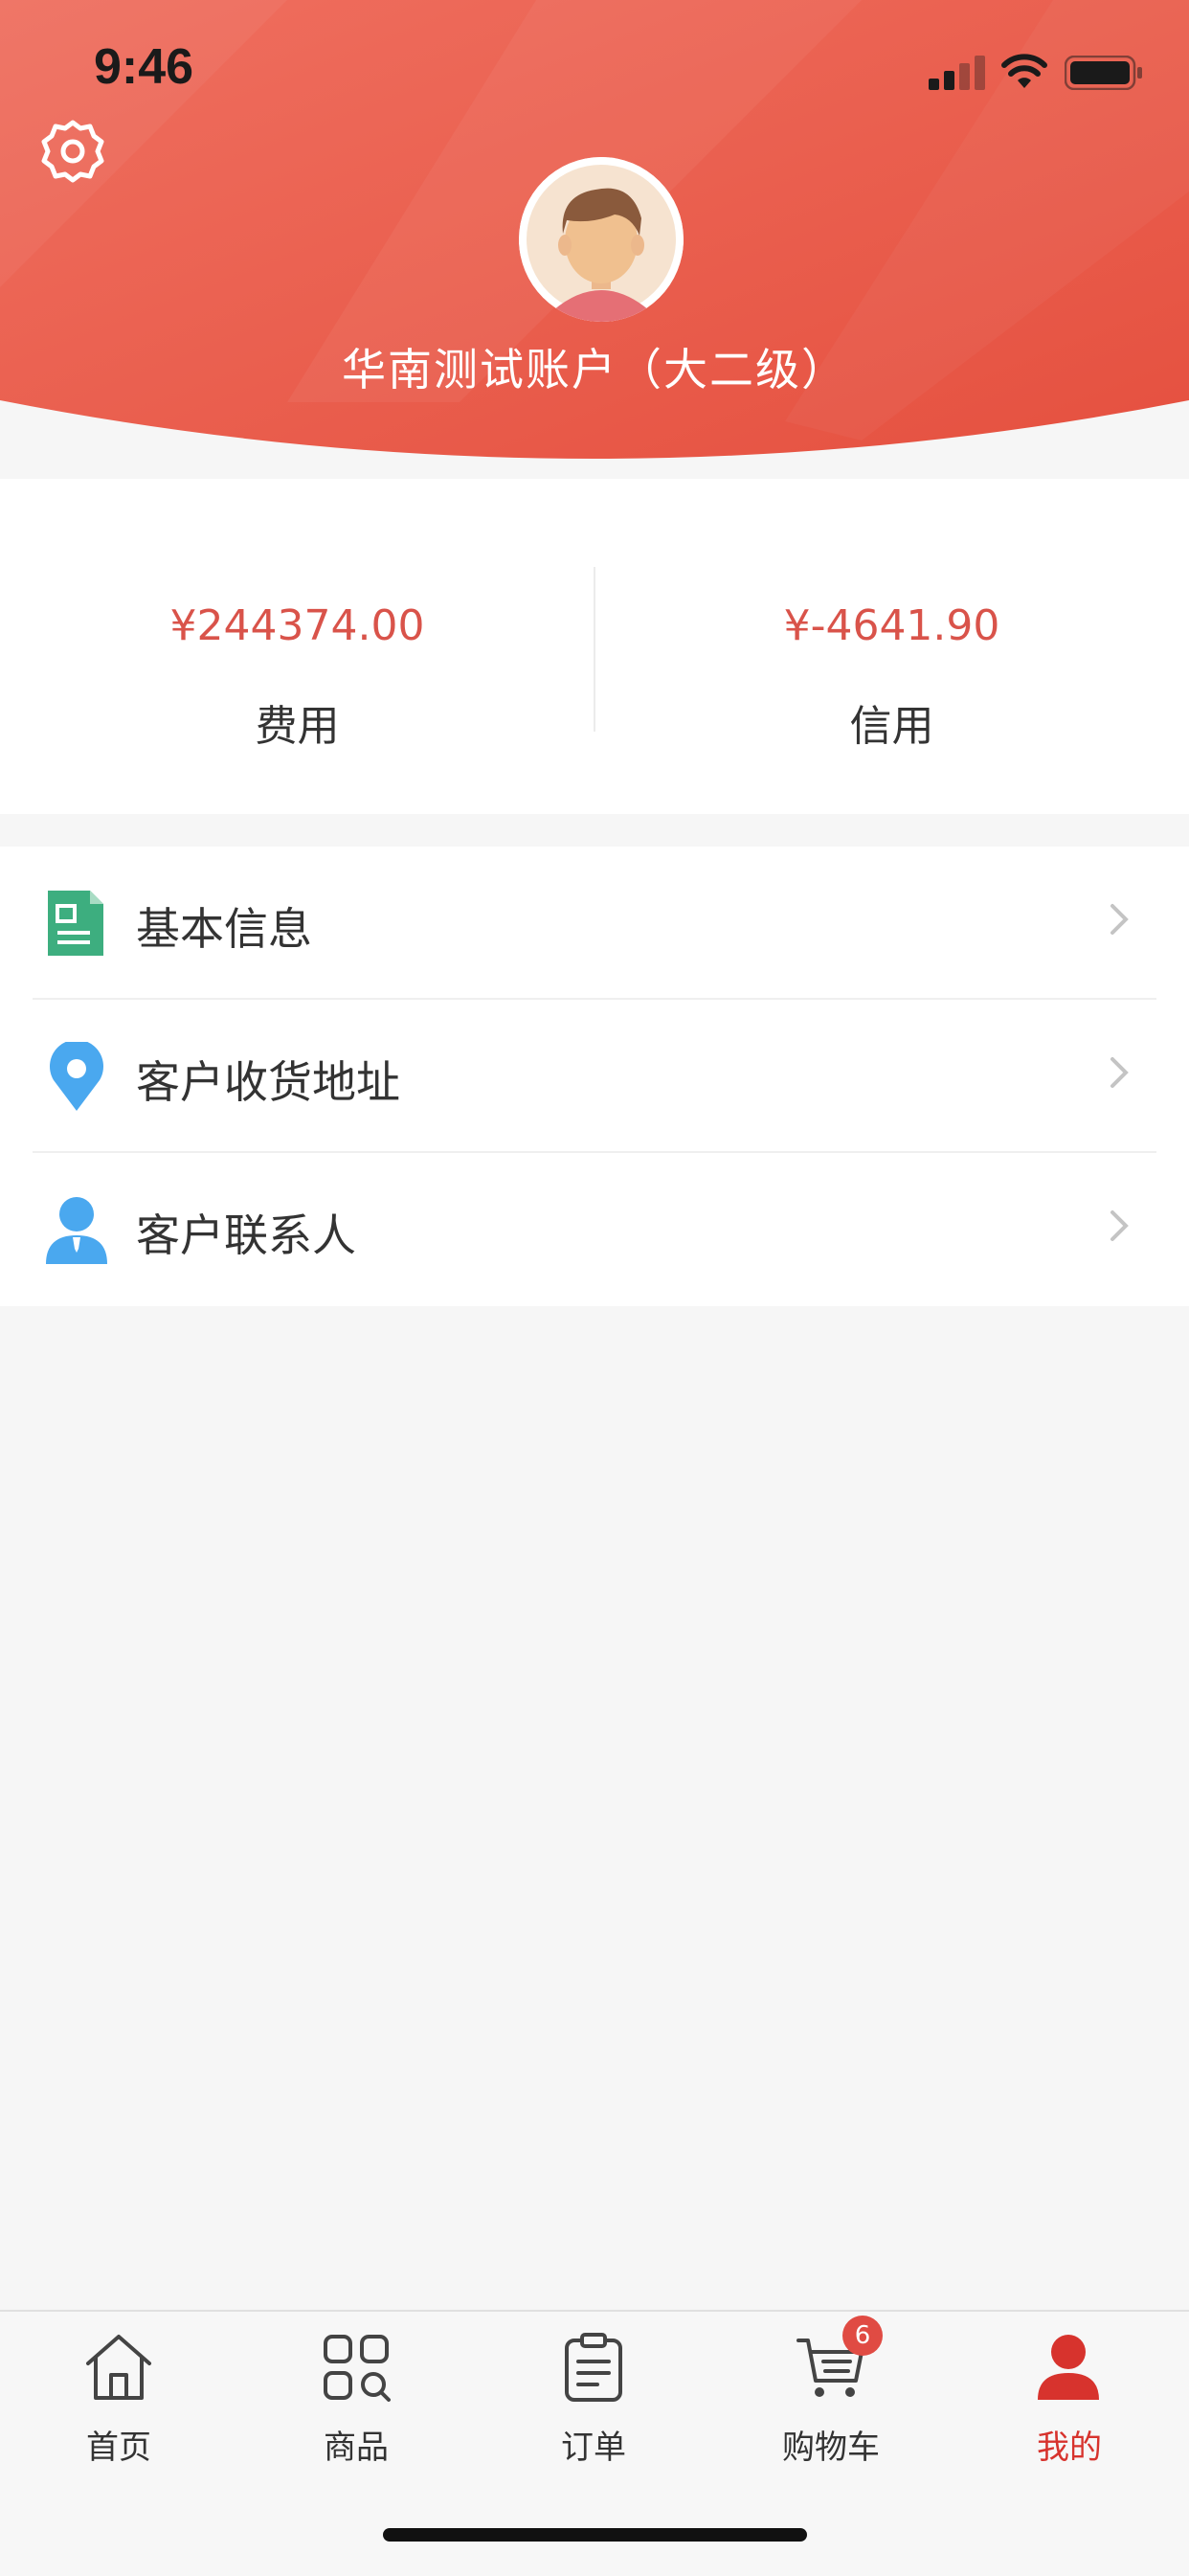 The image size is (1189, 2576). Describe the element at coordinates (957, 73) in the screenshot. I see `cellular-signal-icon` at that location.